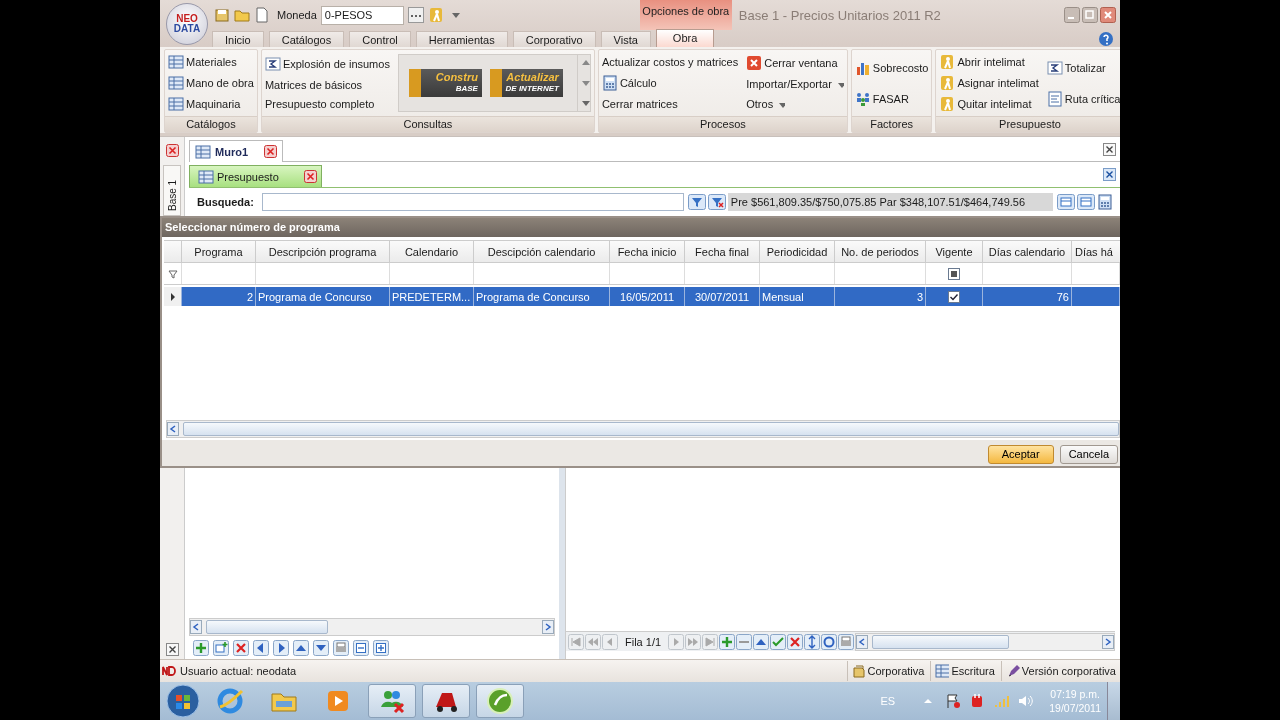  What do you see at coordinates (432, 251) in the screenshot?
I see `column-header: Calendario` at bounding box center [432, 251].